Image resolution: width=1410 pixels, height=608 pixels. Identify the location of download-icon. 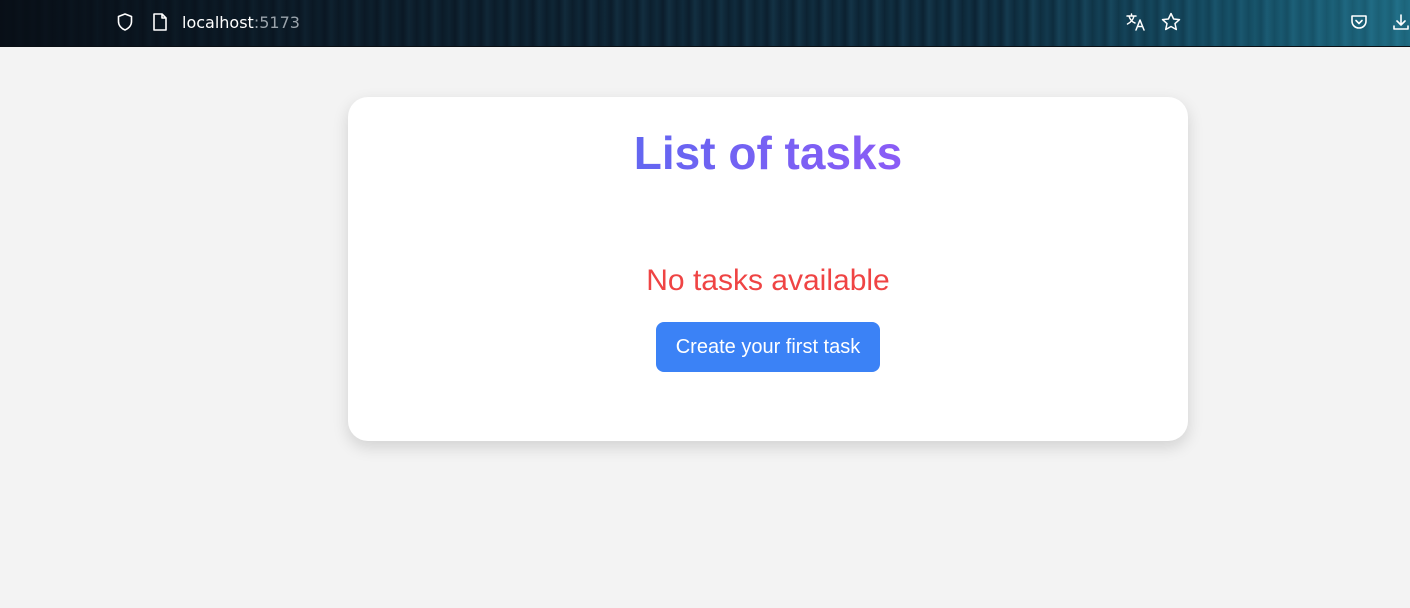
(1400, 22).